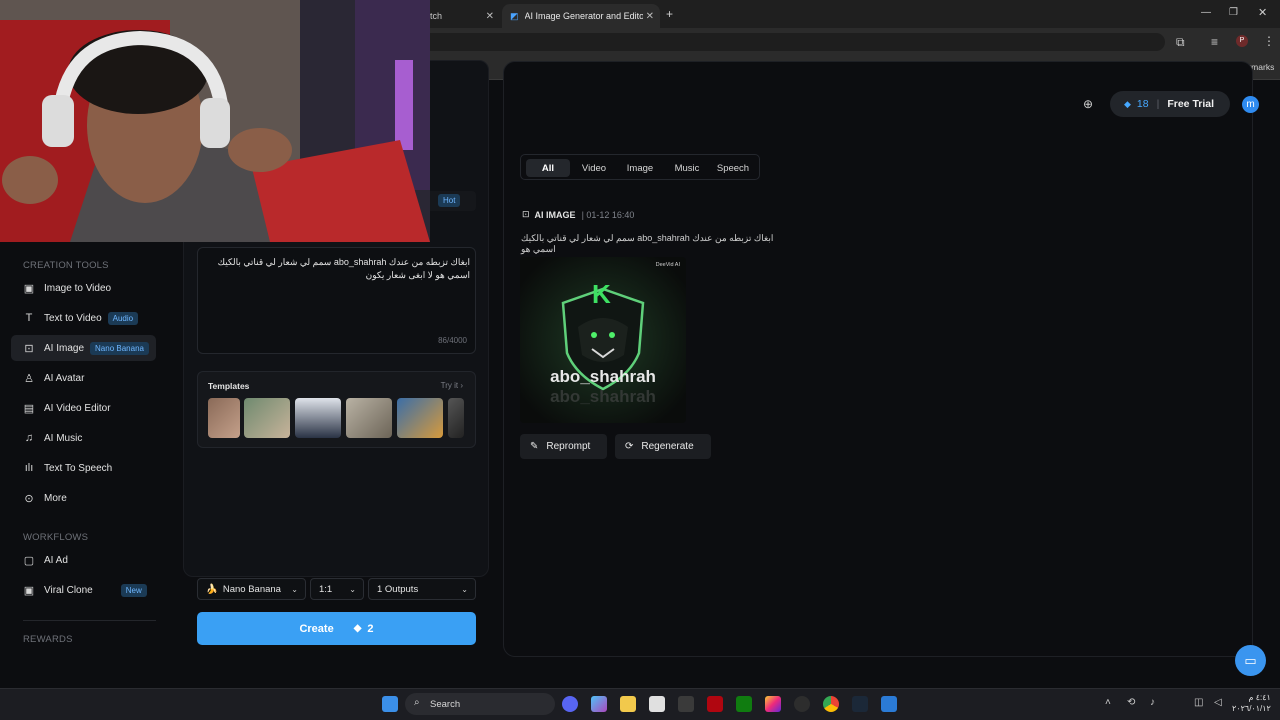  Describe the element at coordinates (1108, 702) in the screenshot. I see `tray-chevron-icon: ˄` at that location.